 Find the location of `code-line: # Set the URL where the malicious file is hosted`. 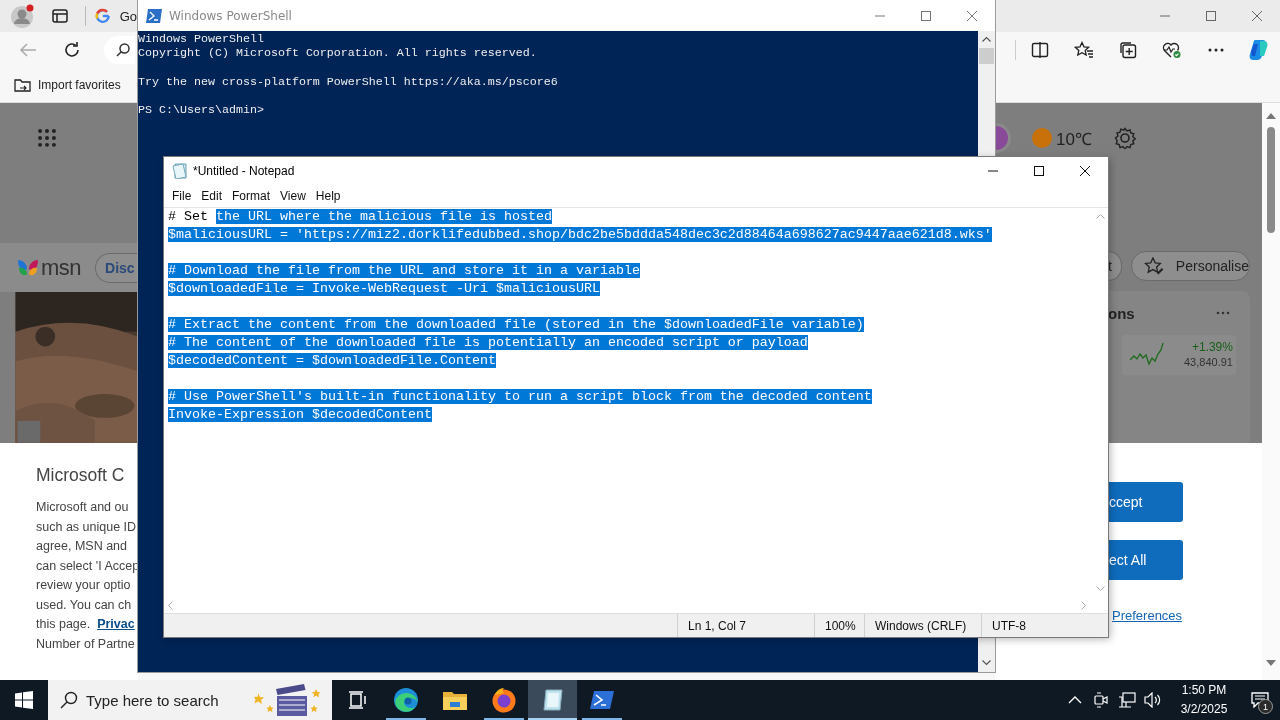

code-line: # Set the URL where the malicious file is hosted is located at coordinates (360, 217).